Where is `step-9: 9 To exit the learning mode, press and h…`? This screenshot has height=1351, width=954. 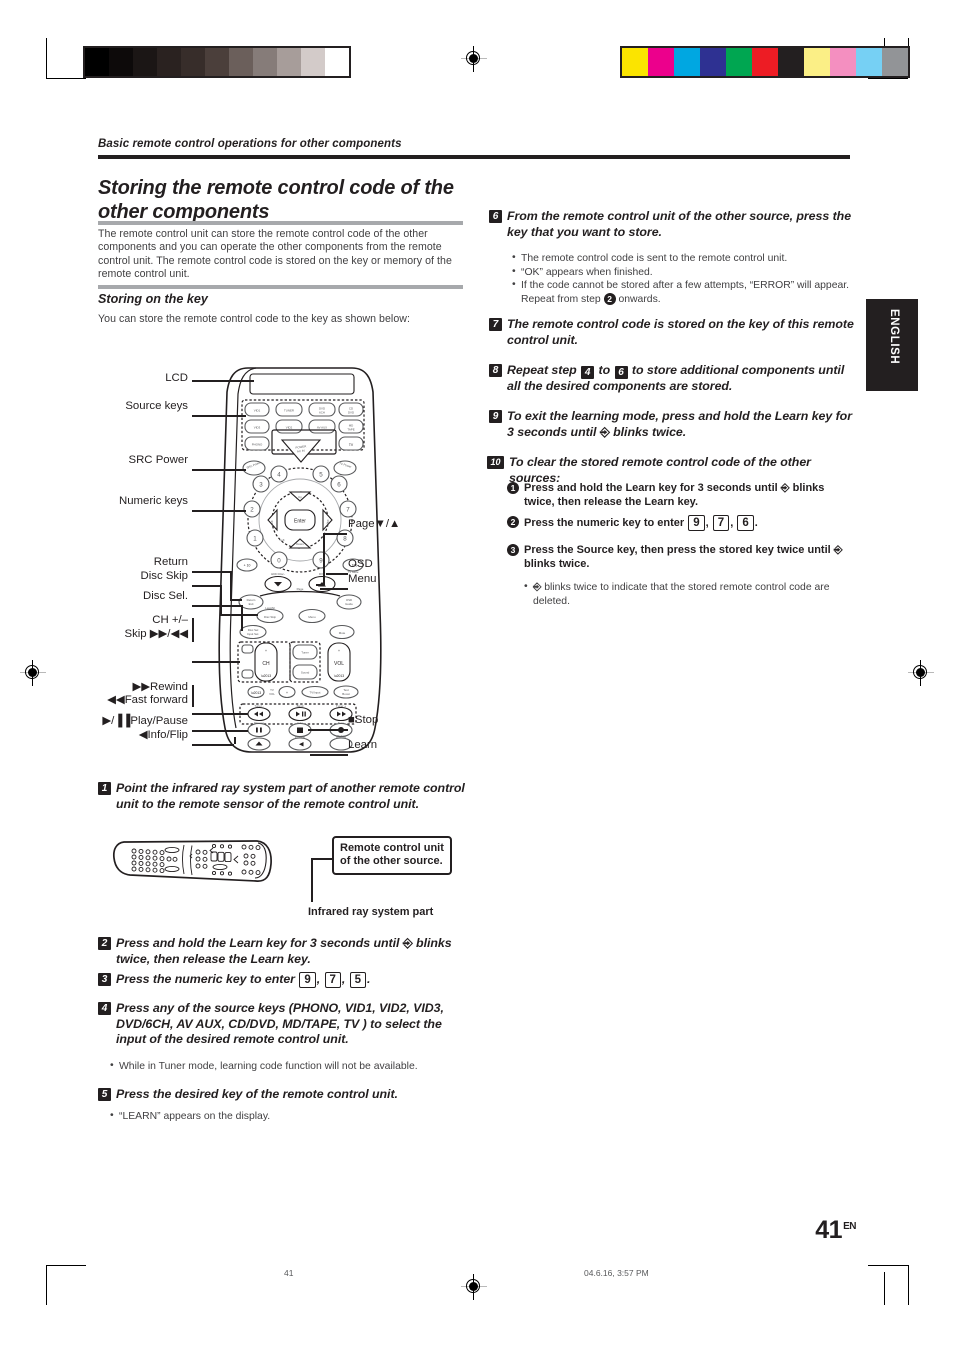 step-9: 9 To exit the learning mode, press and h… is located at coordinates (673, 424).